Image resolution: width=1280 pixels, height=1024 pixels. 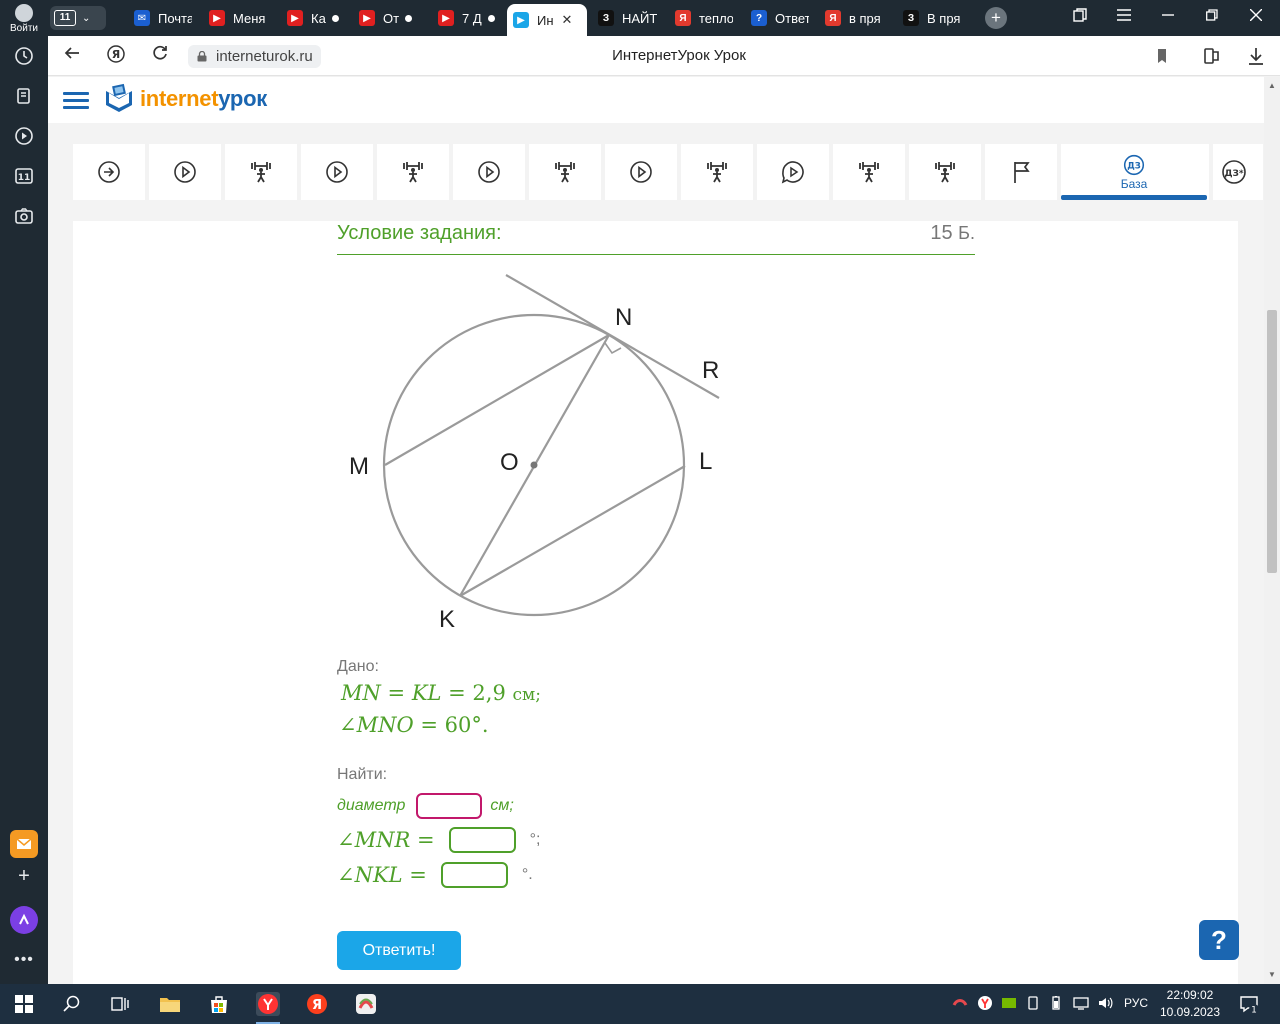 I want to click on given-line-2: ∠MNO = 60°., so click(x=414, y=725).